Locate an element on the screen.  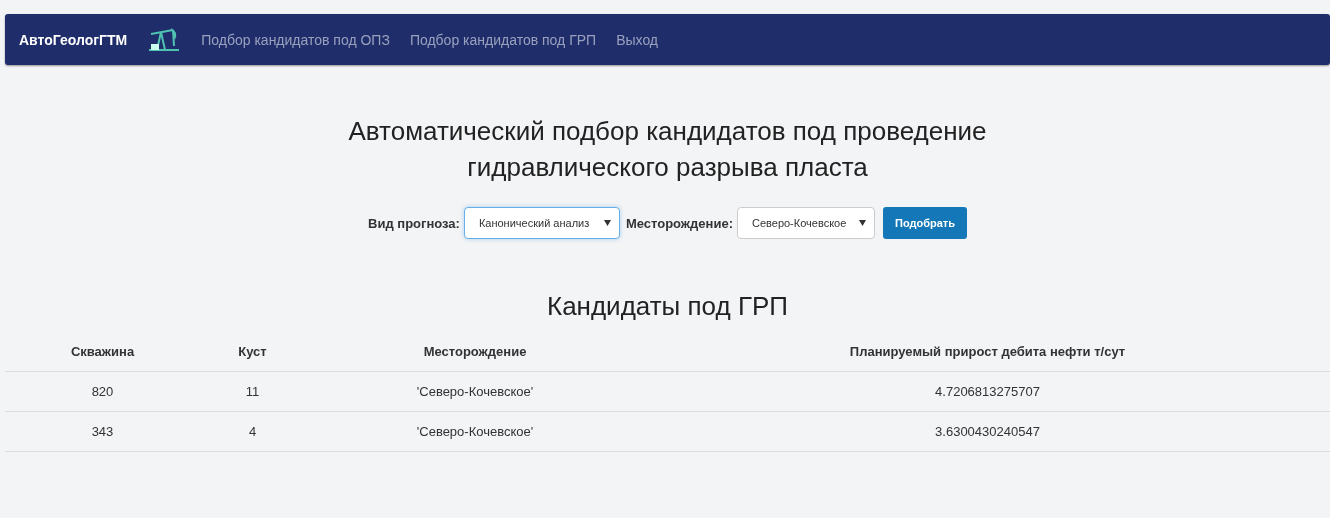
table-cell: 11 is located at coordinates (252, 392).